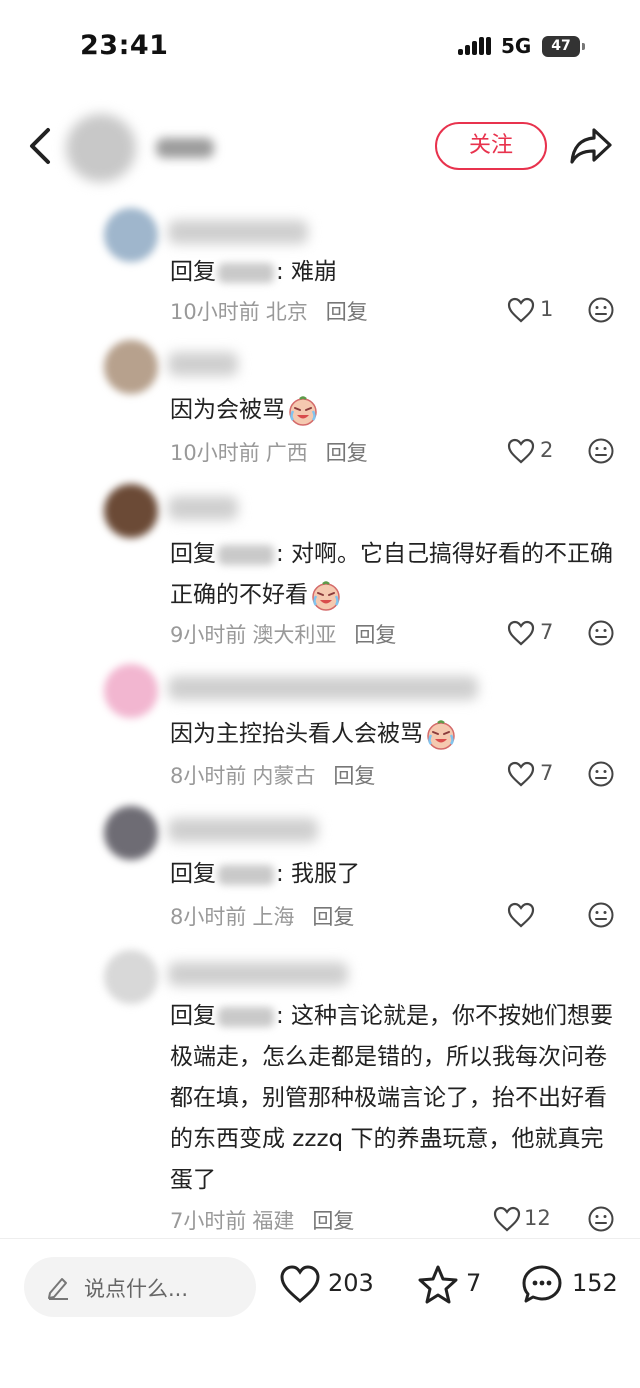  Describe the element at coordinates (101, 148) in the screenshot. I see `author-avatar` at that location.